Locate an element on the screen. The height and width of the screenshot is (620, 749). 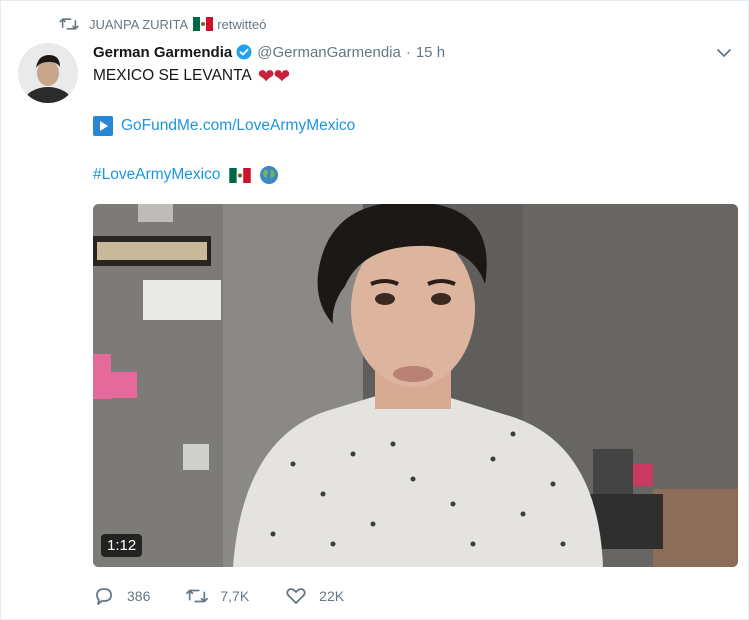
tweet-text-content: MEXICO SE LEVANTA is located at coordinates (172, 75).